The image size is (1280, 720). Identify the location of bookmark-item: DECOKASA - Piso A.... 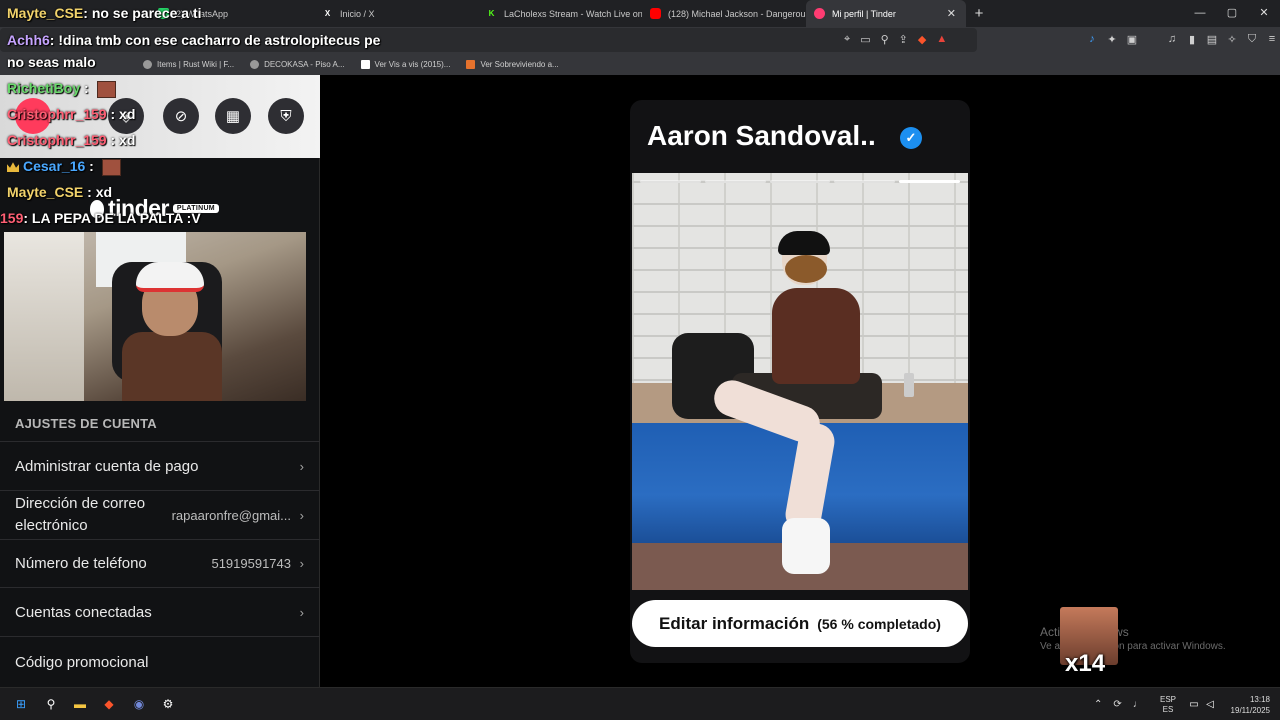
(297, 64).